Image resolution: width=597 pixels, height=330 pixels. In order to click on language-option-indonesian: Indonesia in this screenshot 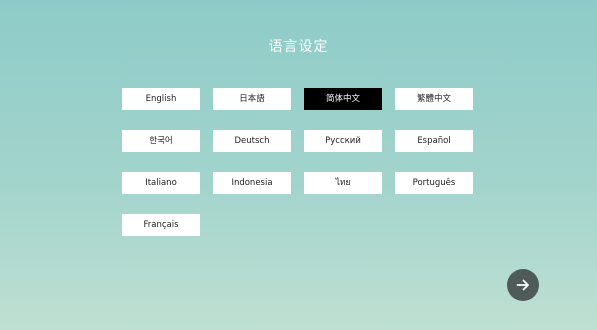, I will do `click(252, 183)`.